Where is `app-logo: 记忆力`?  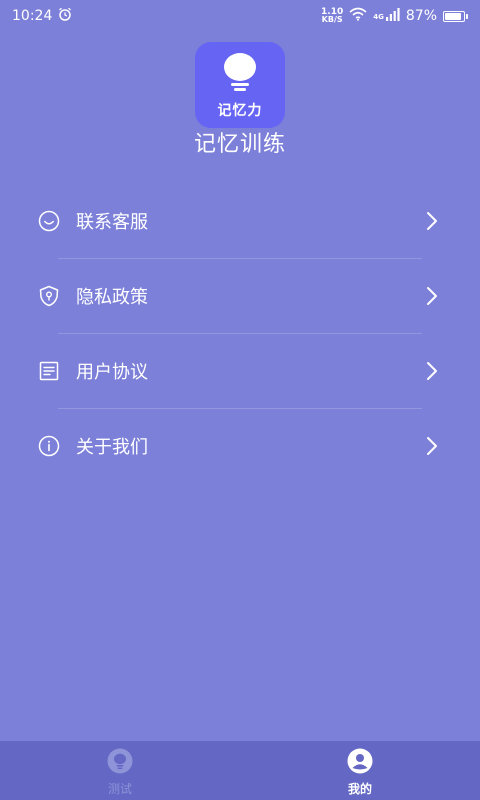 app-logo: 记忆力 is located at coordinates (240, 85).